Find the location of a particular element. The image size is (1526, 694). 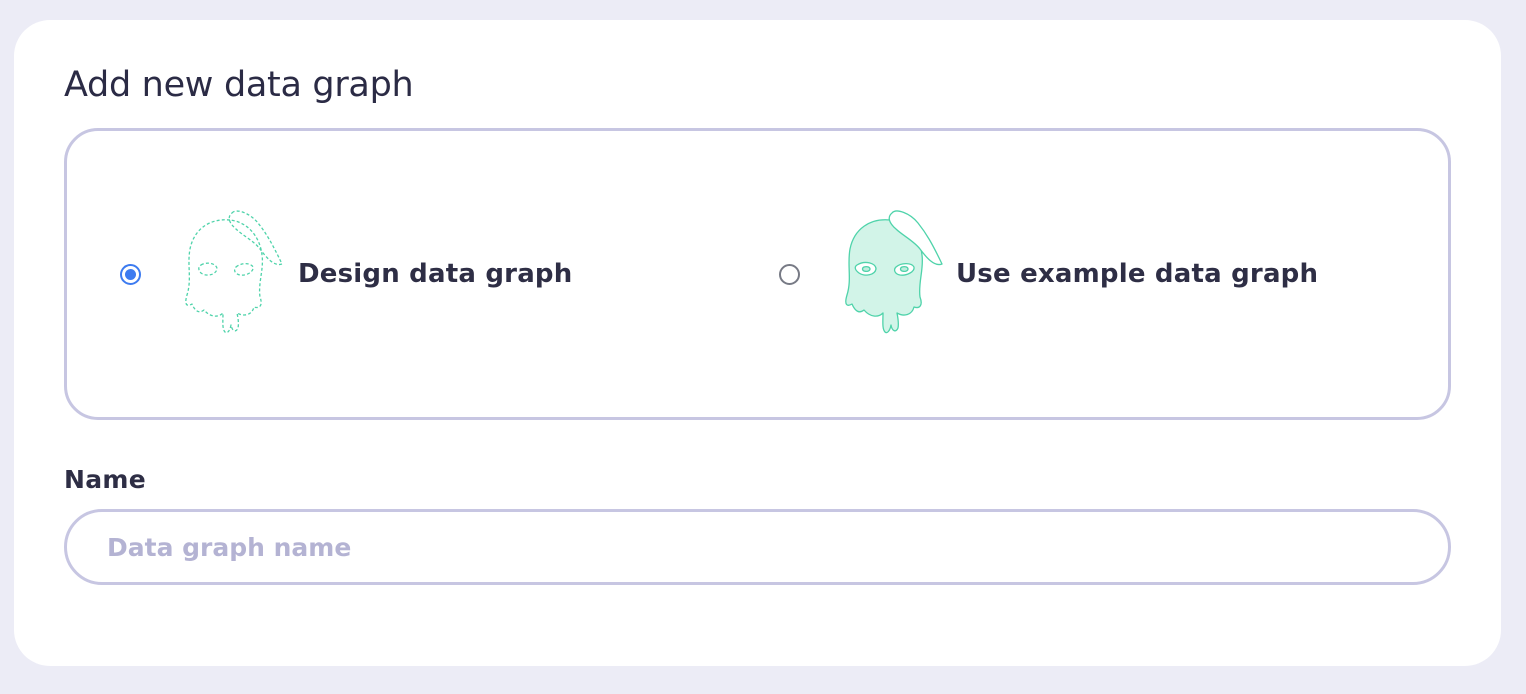

design-data-graph-label: Design data graph is located at coordinates (435, 274).